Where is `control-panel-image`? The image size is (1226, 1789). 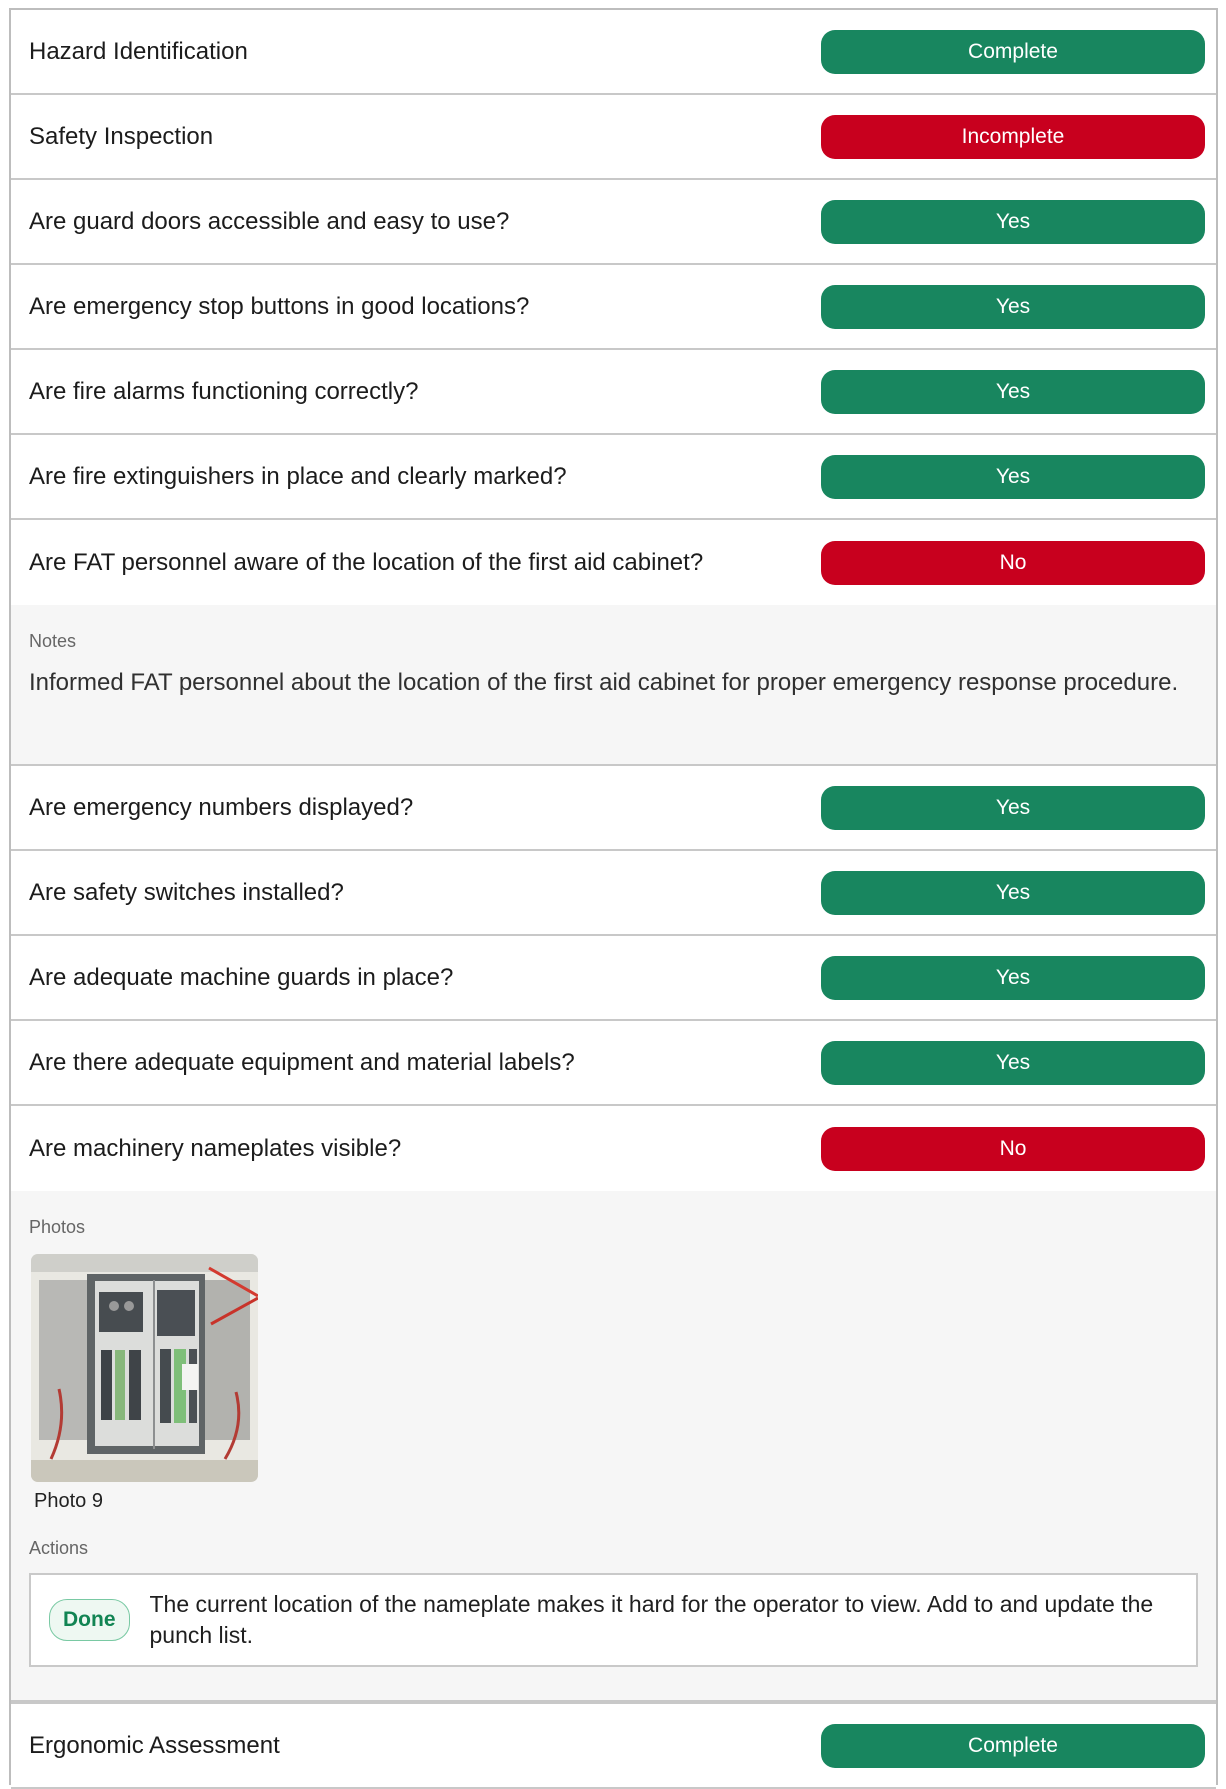 control-panel-image is located at coordinates (144, 1368).